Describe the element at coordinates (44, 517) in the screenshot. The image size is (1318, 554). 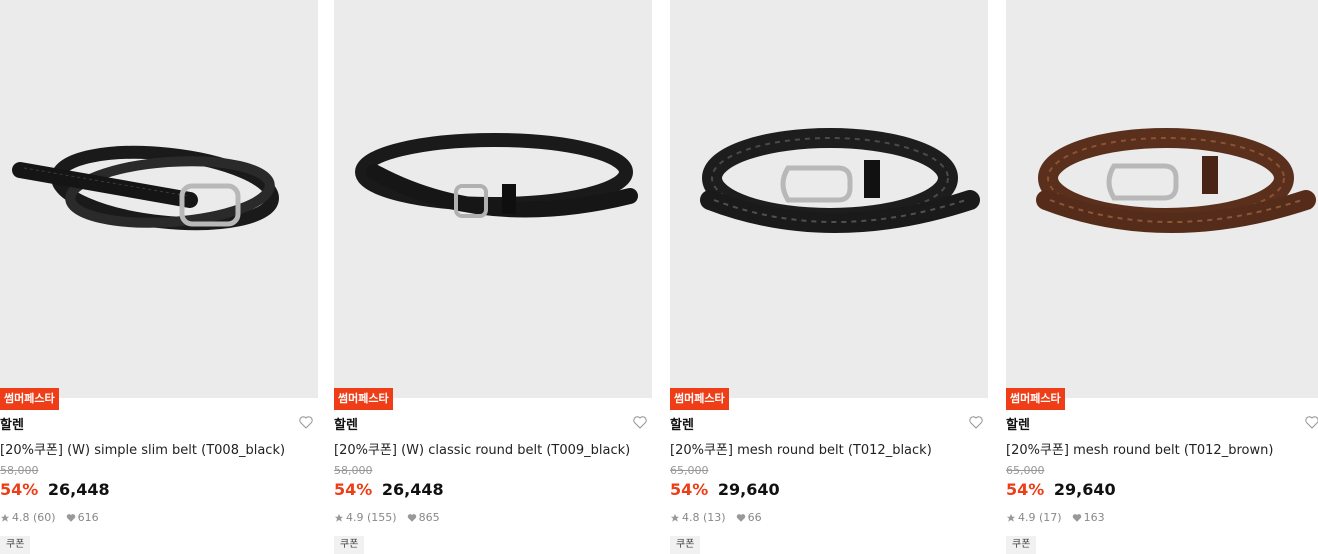
I see `review-count: (60)` at that location.